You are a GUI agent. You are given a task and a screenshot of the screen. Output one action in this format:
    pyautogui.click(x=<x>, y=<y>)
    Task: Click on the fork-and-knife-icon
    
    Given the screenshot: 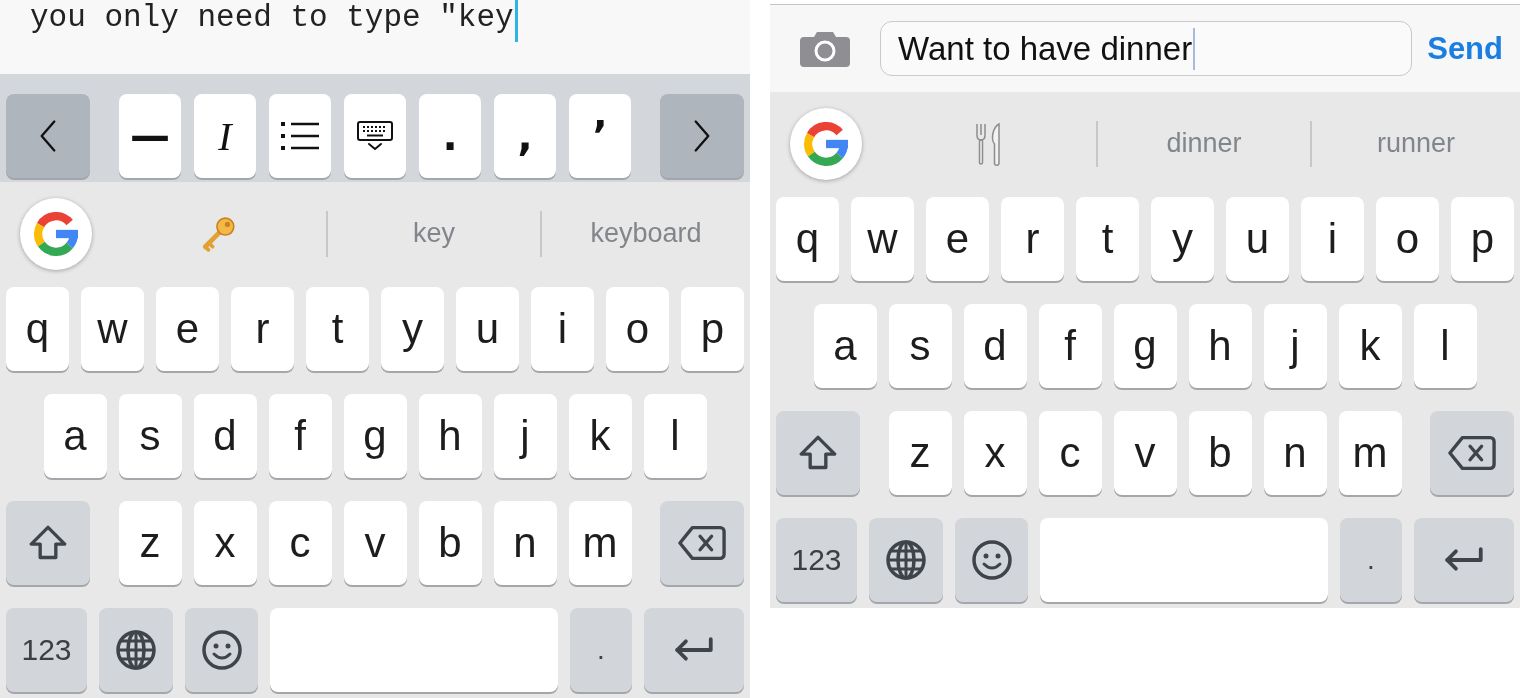 What is the action you would take?
    pyautogui.click(x=989, y=143)
    